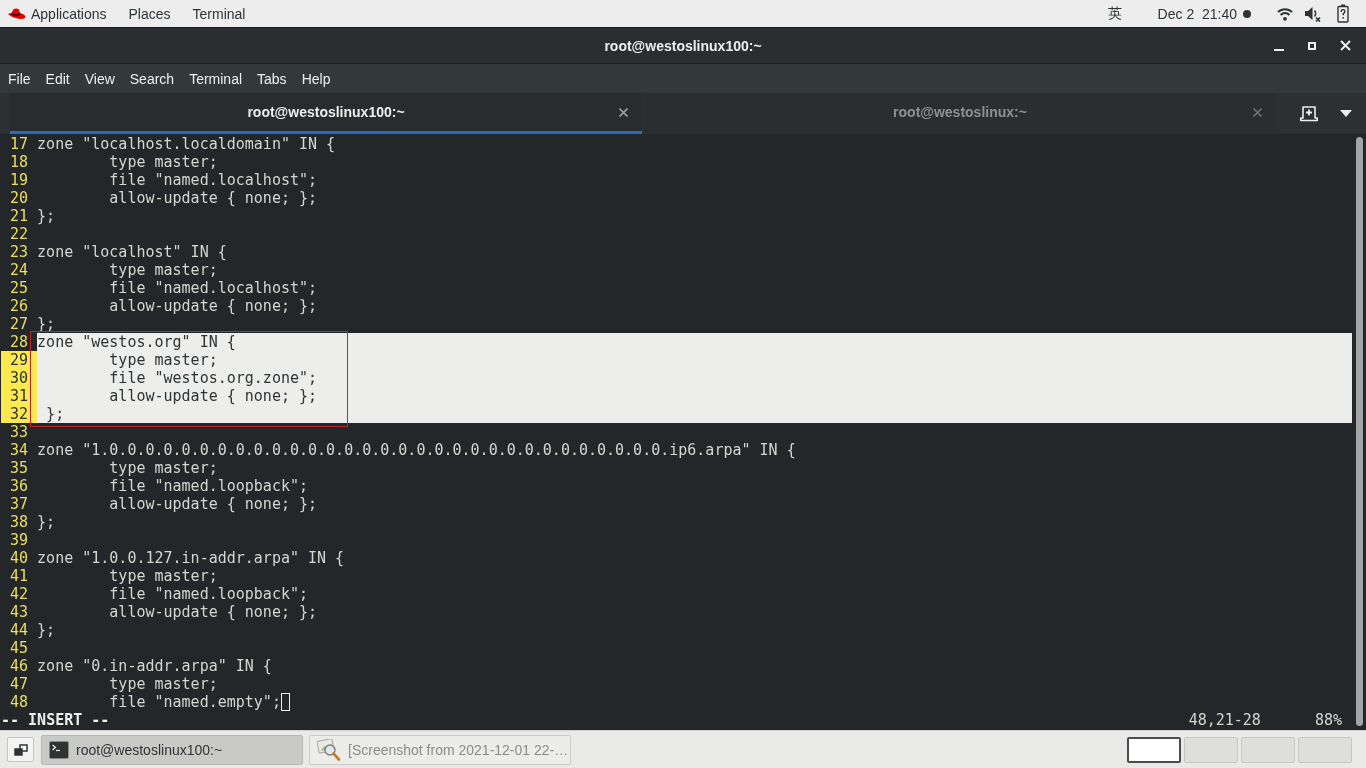  What do you see at coordinates (19, 180) in the screenshot?
I see `line-number: 19` at bounding box center [19, 180].